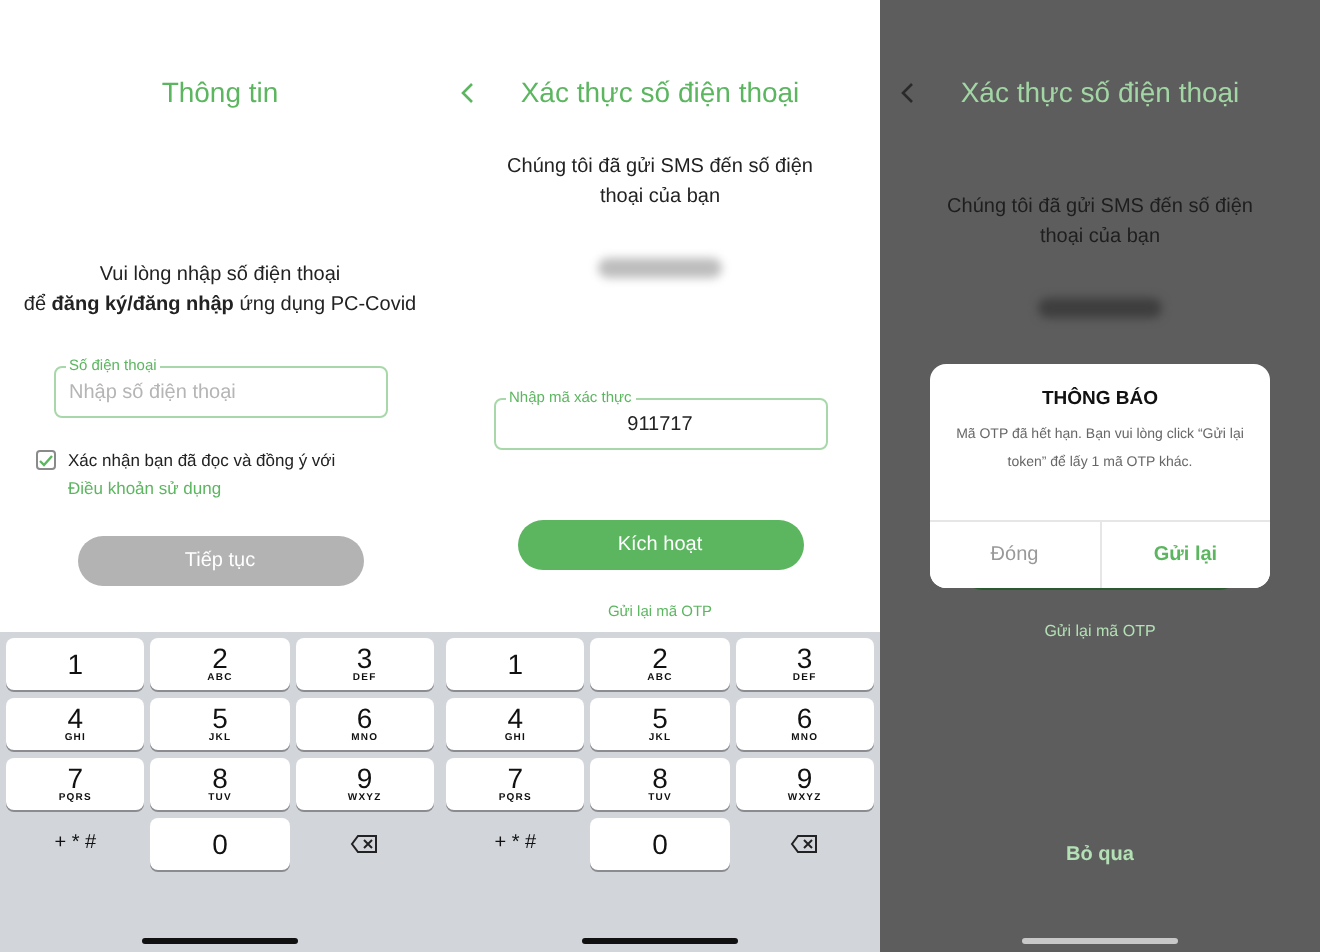  Describe the element at coordinates (202, 460) in the screenshot. I see `consent-text: Xác nhận bạn đã đọc và đồng ý với` at that location.